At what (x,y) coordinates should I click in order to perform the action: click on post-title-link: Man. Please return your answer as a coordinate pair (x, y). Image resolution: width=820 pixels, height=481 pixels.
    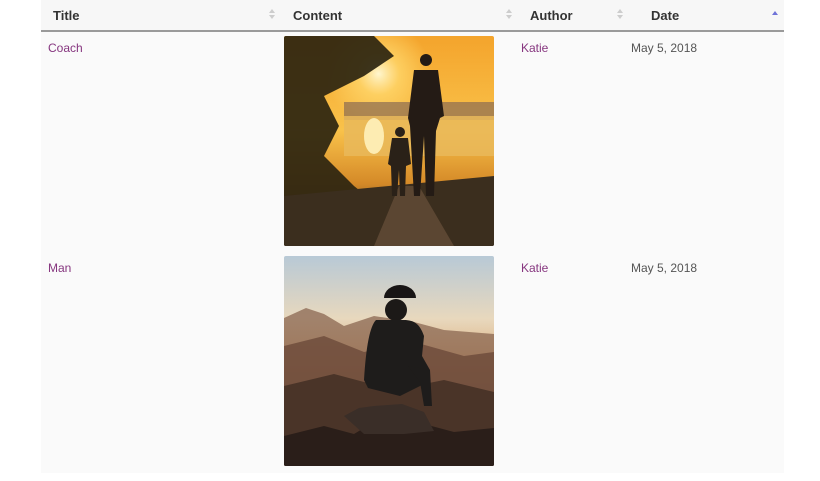
    Looking at the image, I should click on (59, 268).